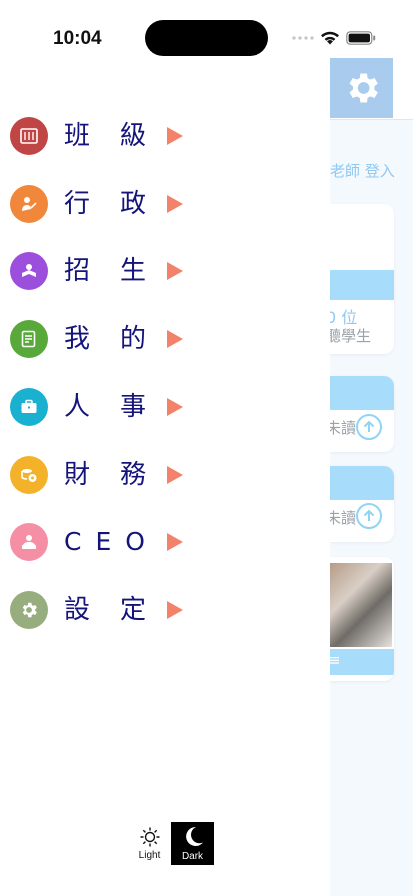 The height and width of the screenshot is (896, 413). I want to click on student-count-label: 聽學生, so click(351, 336).